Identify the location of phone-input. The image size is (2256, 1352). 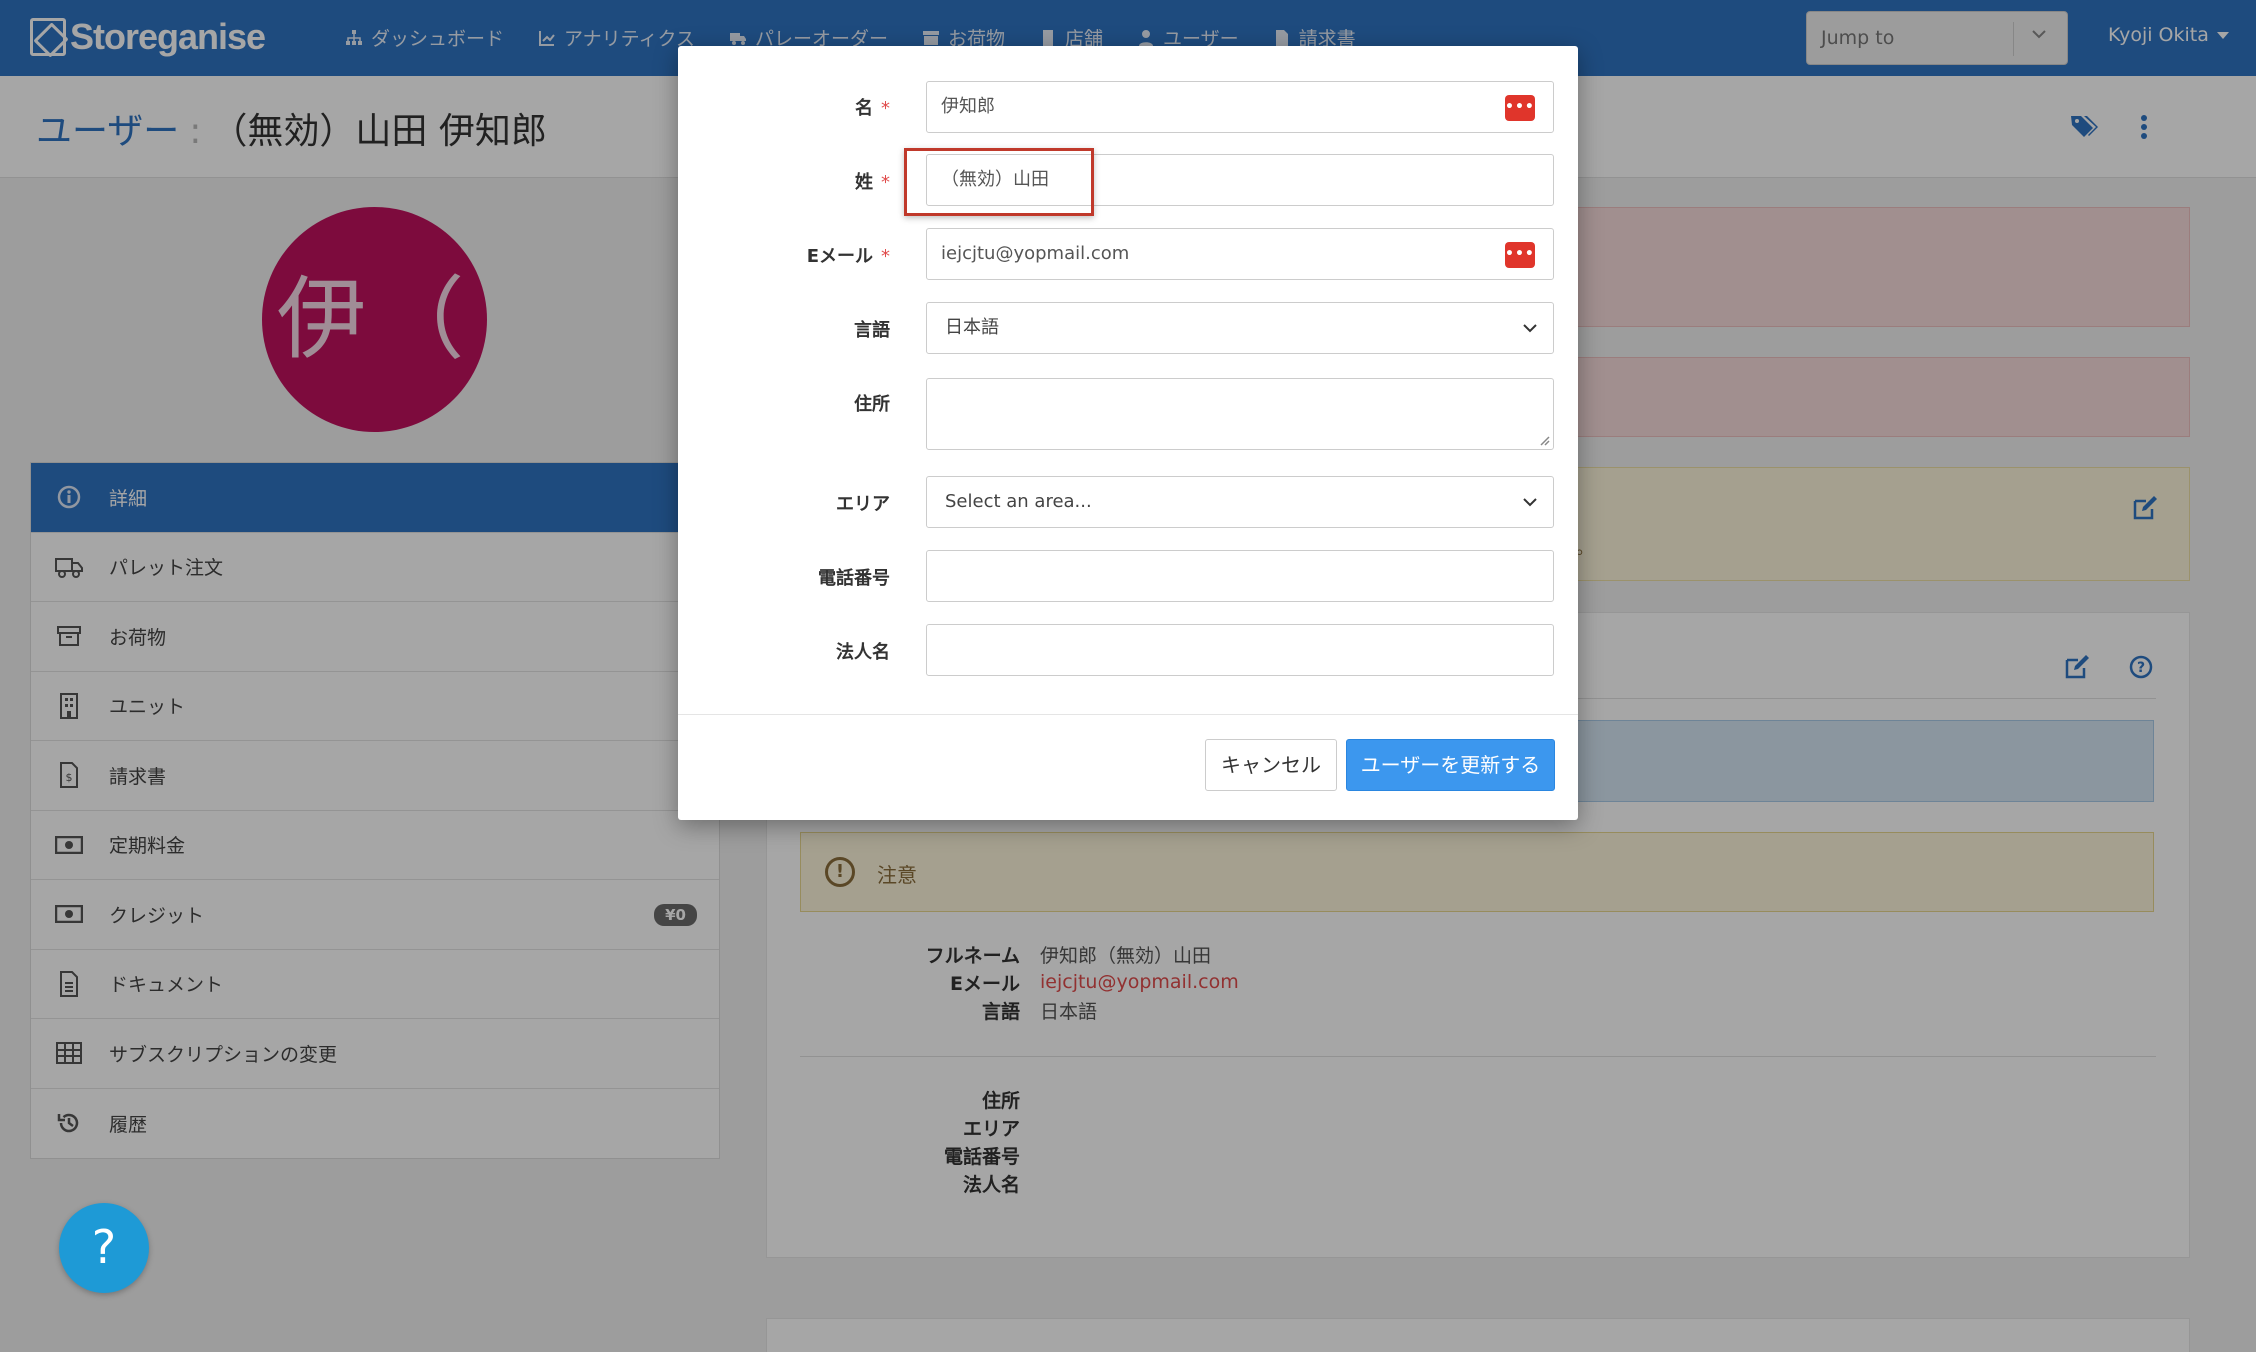
(1240, 576).